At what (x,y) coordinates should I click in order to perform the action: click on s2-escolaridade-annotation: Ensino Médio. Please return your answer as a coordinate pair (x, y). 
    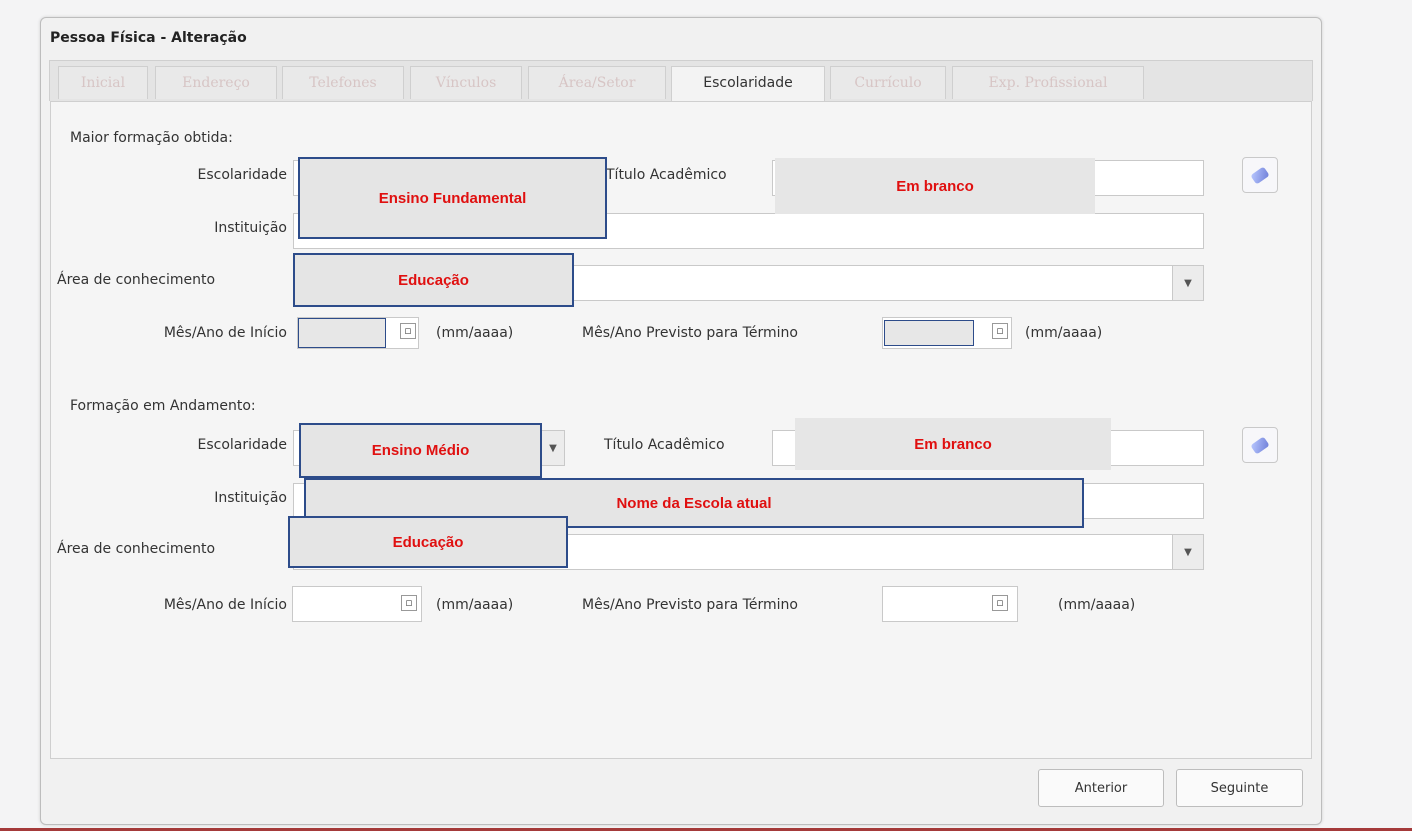
    Looking at the image, I should click on (420, 450).